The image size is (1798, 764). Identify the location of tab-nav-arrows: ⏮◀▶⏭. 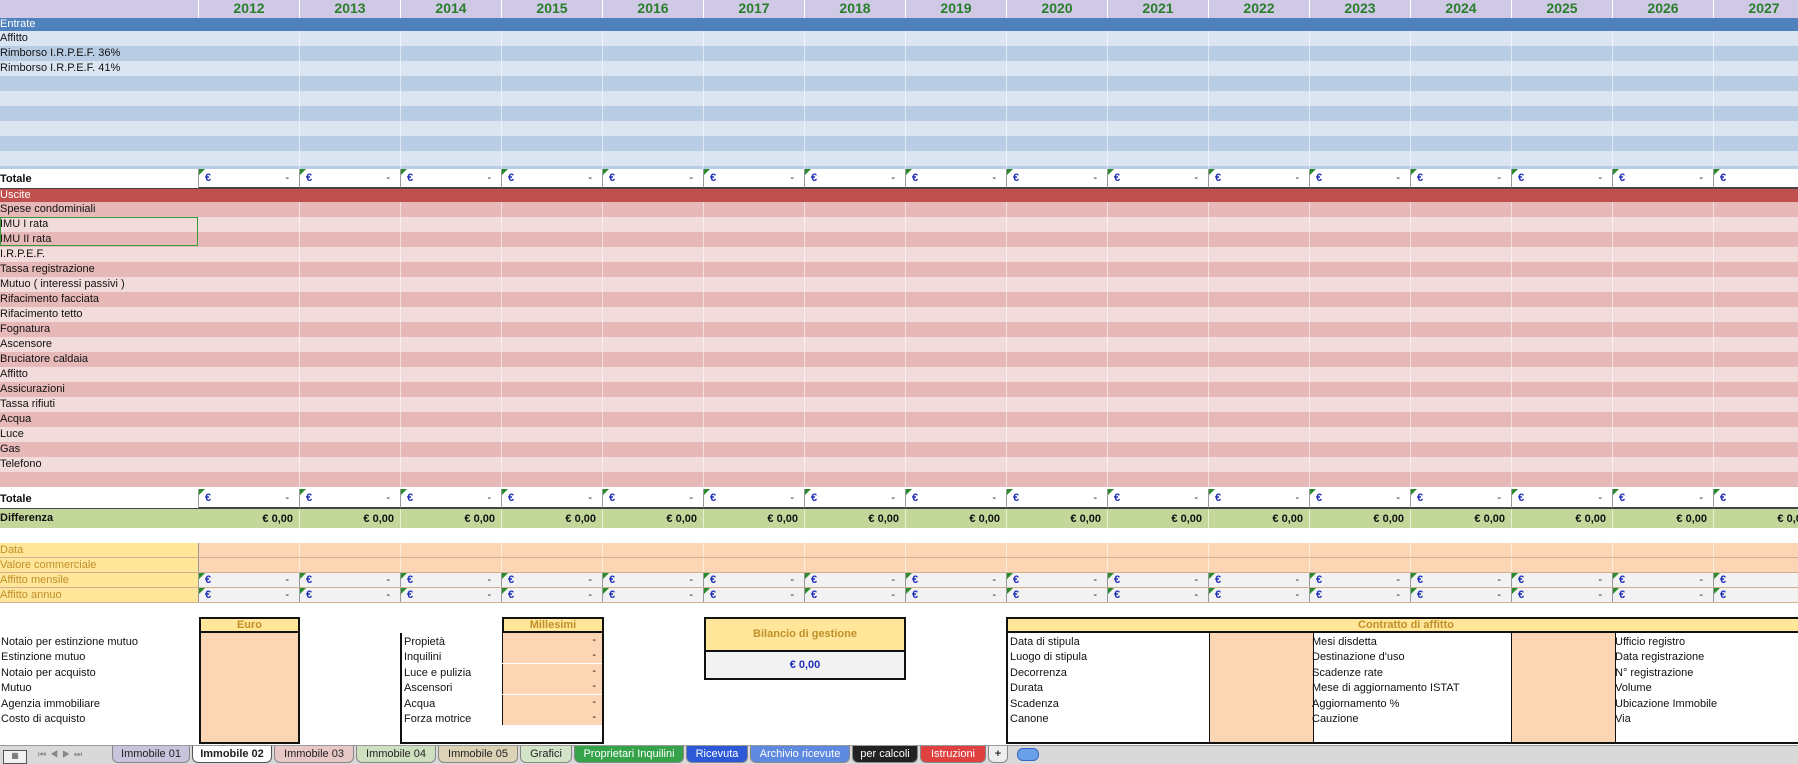
(73, 754).